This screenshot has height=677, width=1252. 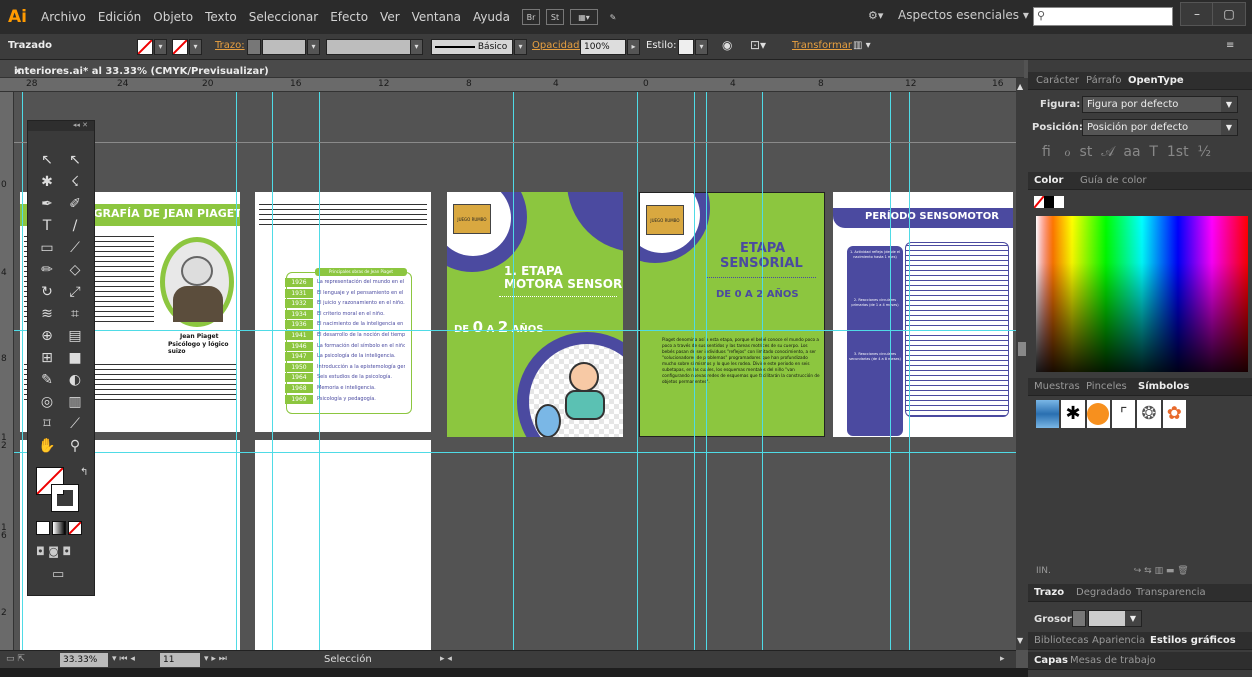 What do you see at coordinates (75, 292) in the screenshot?
I see `scale-tool-icon: ⤢` at bounding box center [75, 292].